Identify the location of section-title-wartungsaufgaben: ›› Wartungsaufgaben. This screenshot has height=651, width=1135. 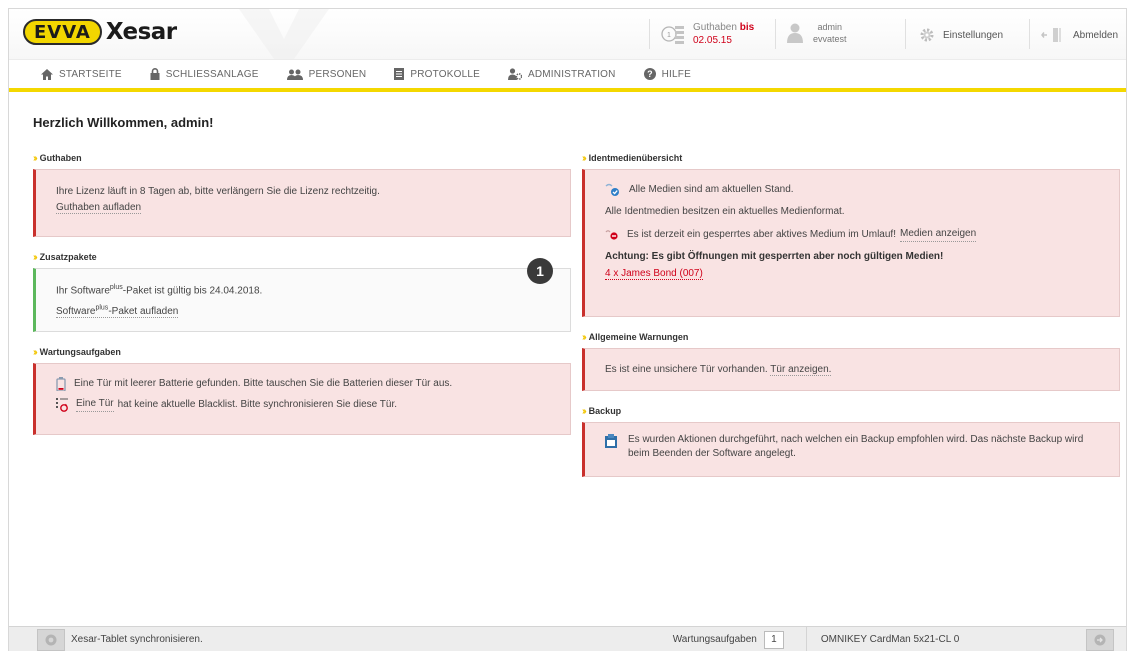
(77, 352).